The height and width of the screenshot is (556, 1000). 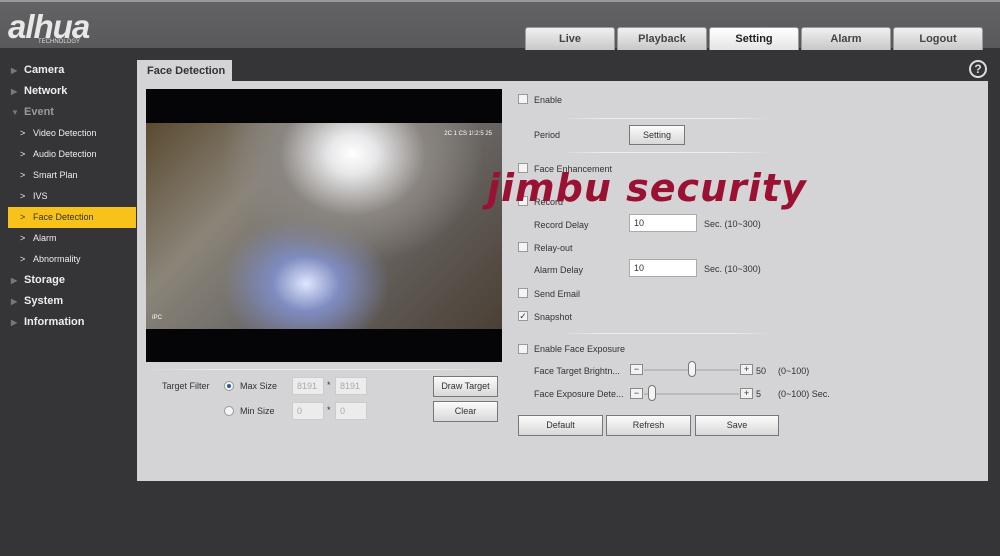 I want to click on tab-live: Live, so click(x=570, y=38).